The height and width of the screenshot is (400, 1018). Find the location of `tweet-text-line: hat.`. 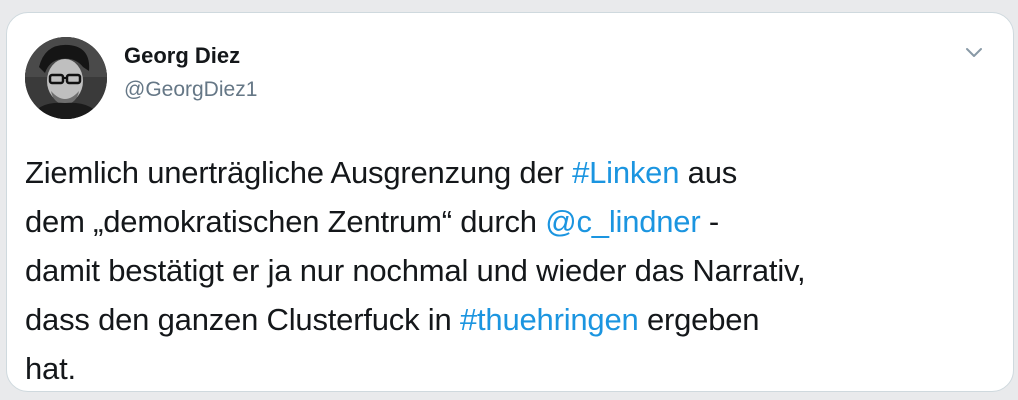

tweet-text-line: hat. is located at coordinates (50, 368).